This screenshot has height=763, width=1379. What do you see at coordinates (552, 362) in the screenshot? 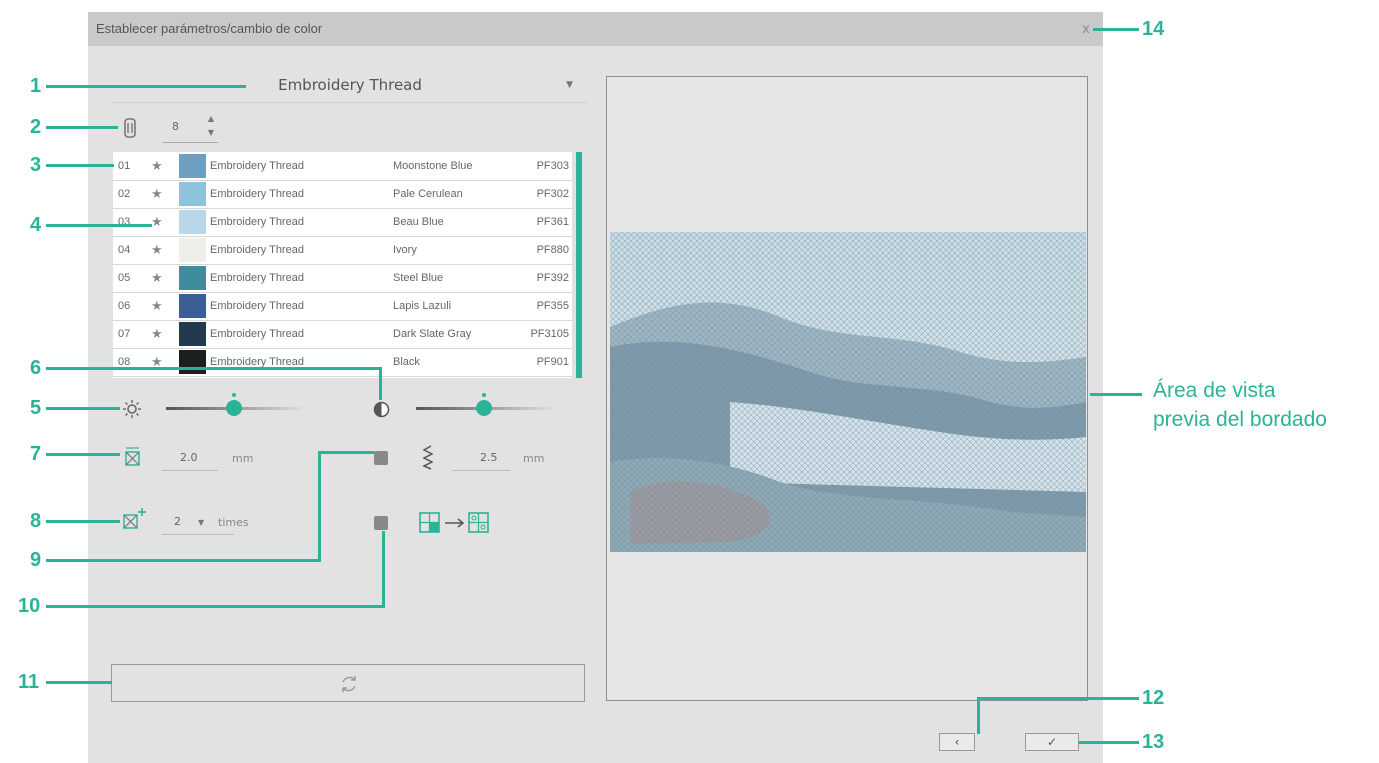
I see `thread-code: PF901` at bounding box center [552, 362].